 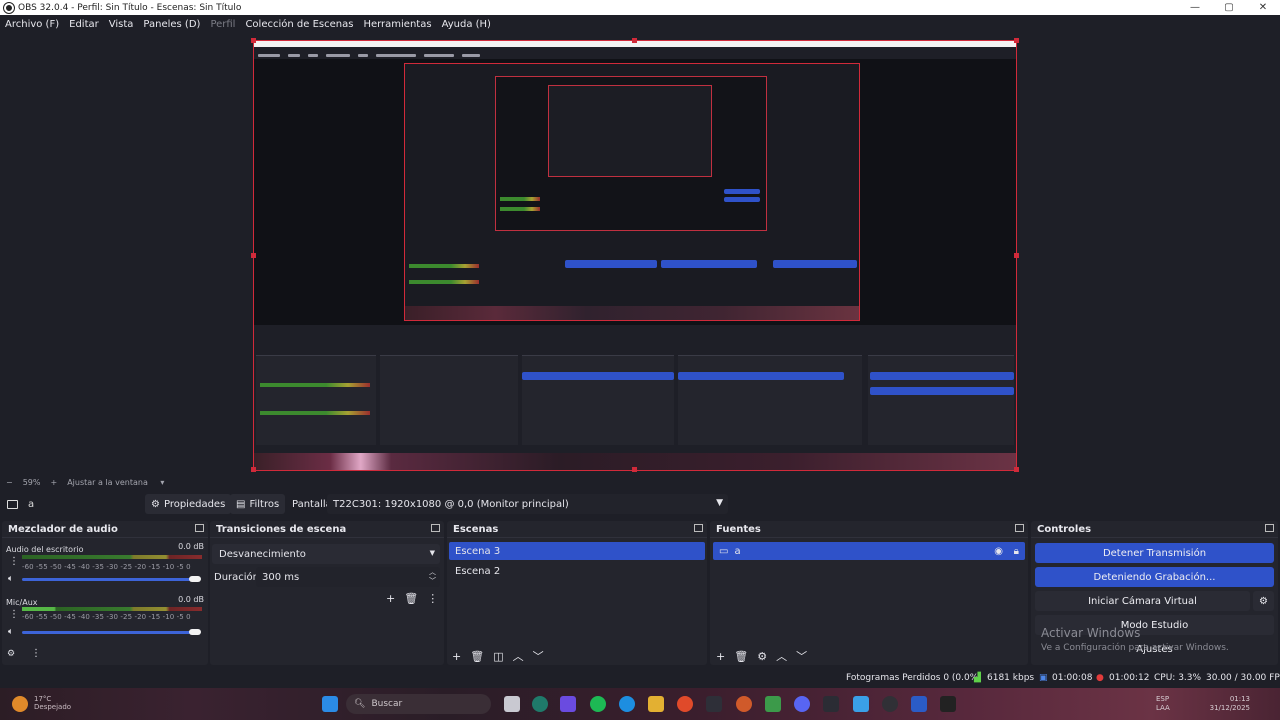 I want to click on menu-vista: Vista, so click(x=121, y=24).